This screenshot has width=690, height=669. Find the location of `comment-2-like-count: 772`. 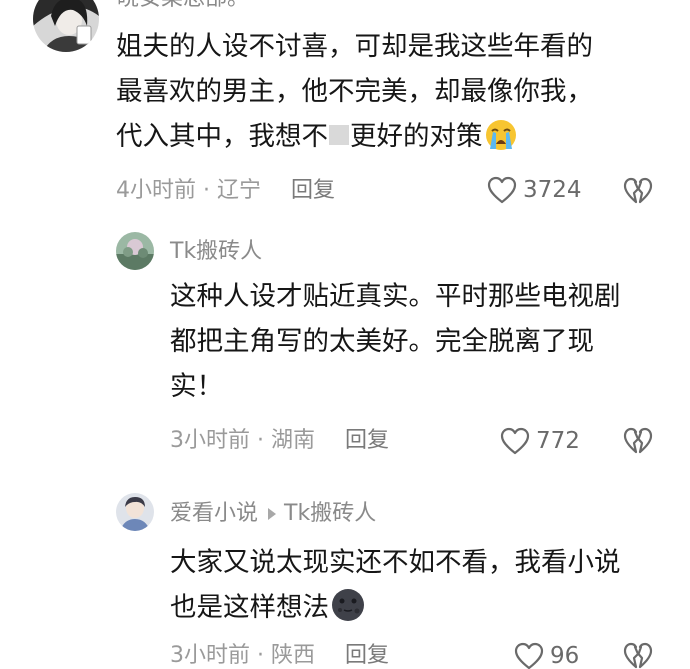

comment-2-like-count: 772 is located at coordinates (558, 441).